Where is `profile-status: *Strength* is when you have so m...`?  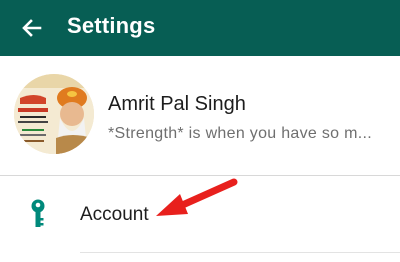 profile-status: *Strength* is when you have so m... is located at coordinates (240, 133).